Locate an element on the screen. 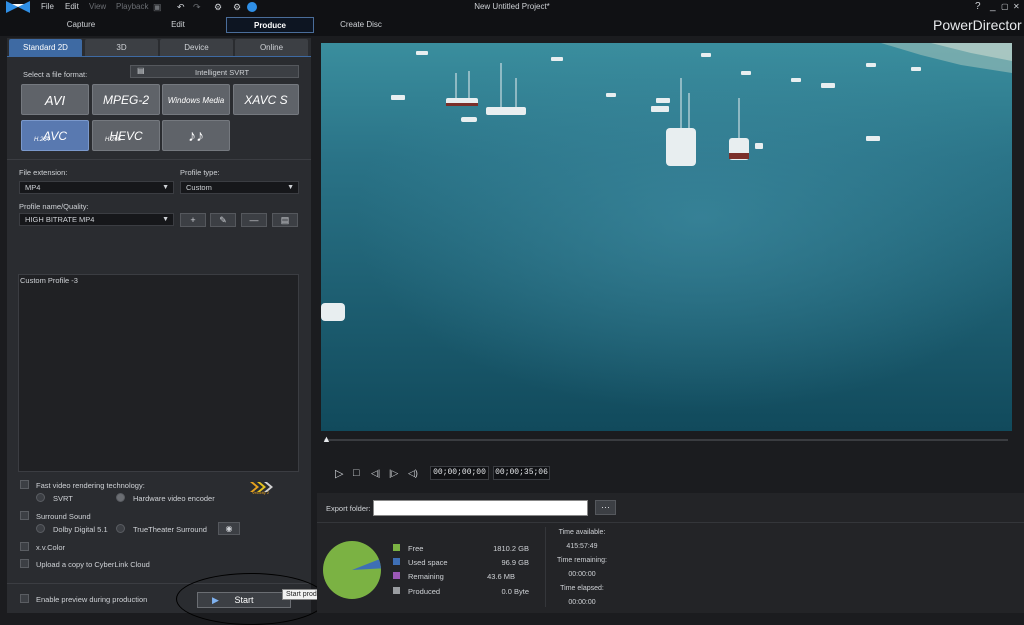  custom-profile-text: Custom Profile -3 is located at coordinates (49, 280).